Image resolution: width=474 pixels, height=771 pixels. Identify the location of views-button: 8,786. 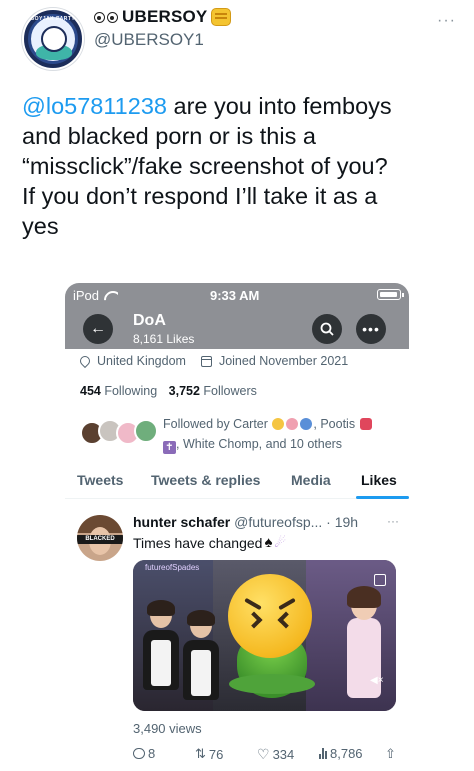
(341, 753).